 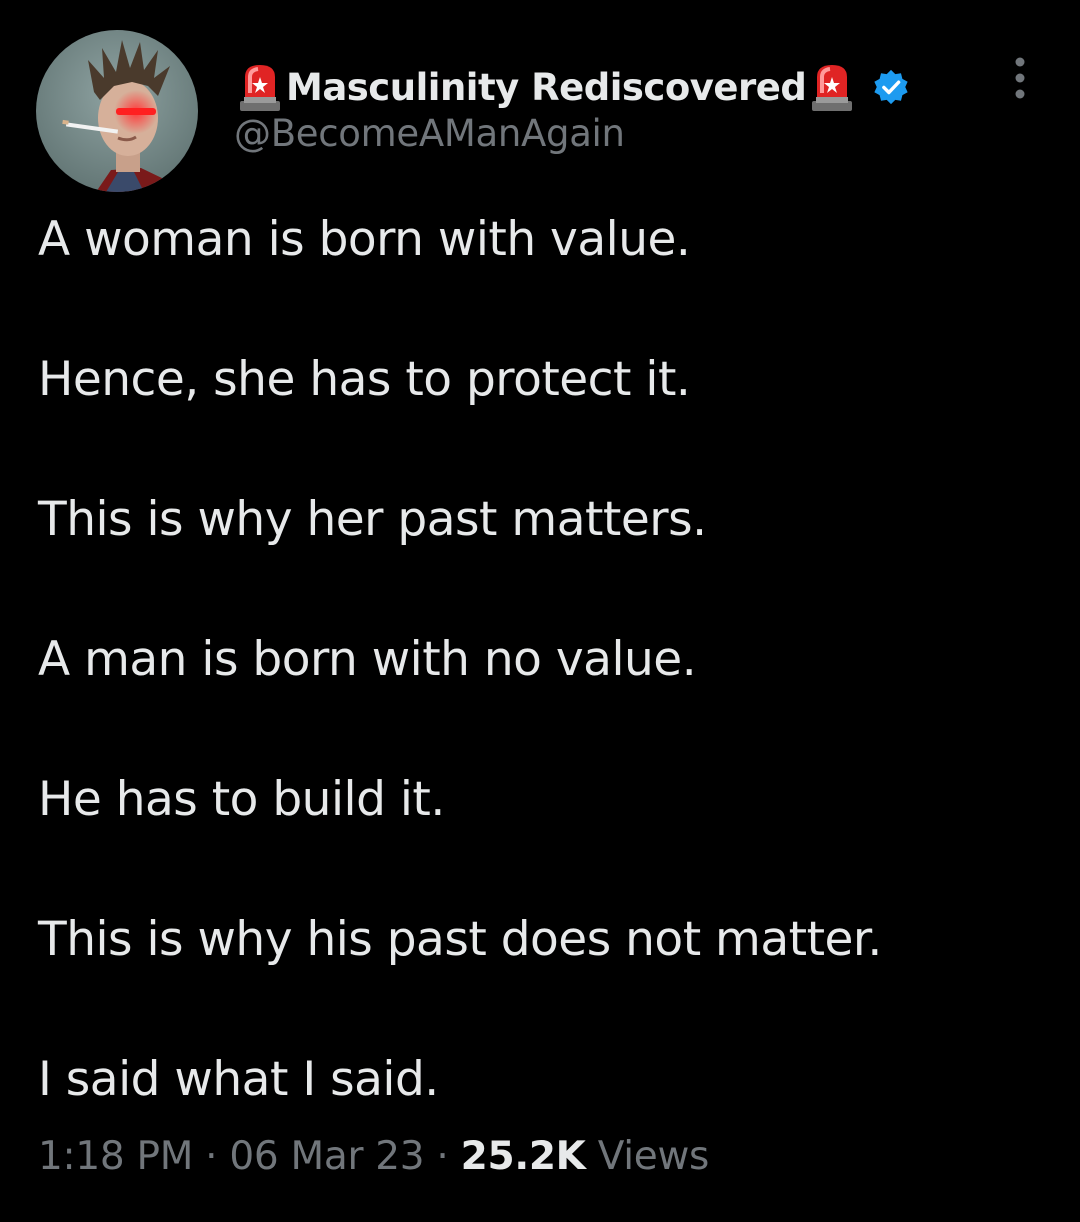 What do you see at coordinates (327, 1156) in the screenshot?
I see `tweet-date: 06 Mar 23` at bounding box center [327, 1156].